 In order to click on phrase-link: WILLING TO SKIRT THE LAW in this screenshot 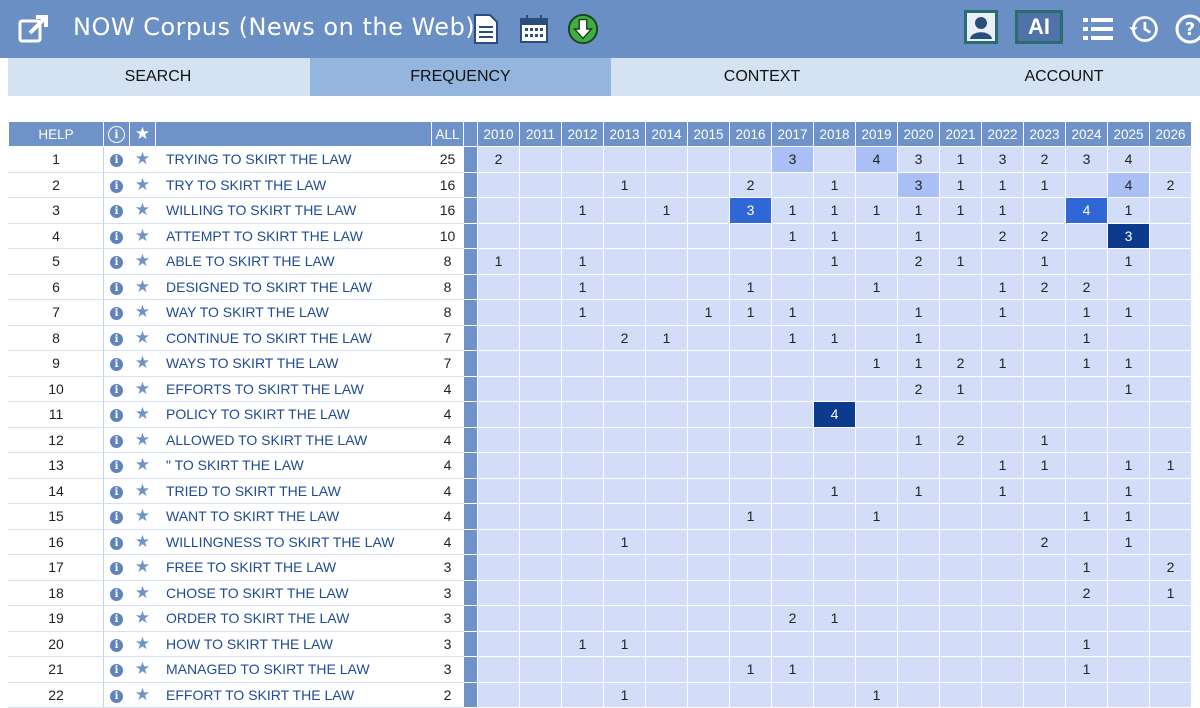, I will do `click(293, 210)`.